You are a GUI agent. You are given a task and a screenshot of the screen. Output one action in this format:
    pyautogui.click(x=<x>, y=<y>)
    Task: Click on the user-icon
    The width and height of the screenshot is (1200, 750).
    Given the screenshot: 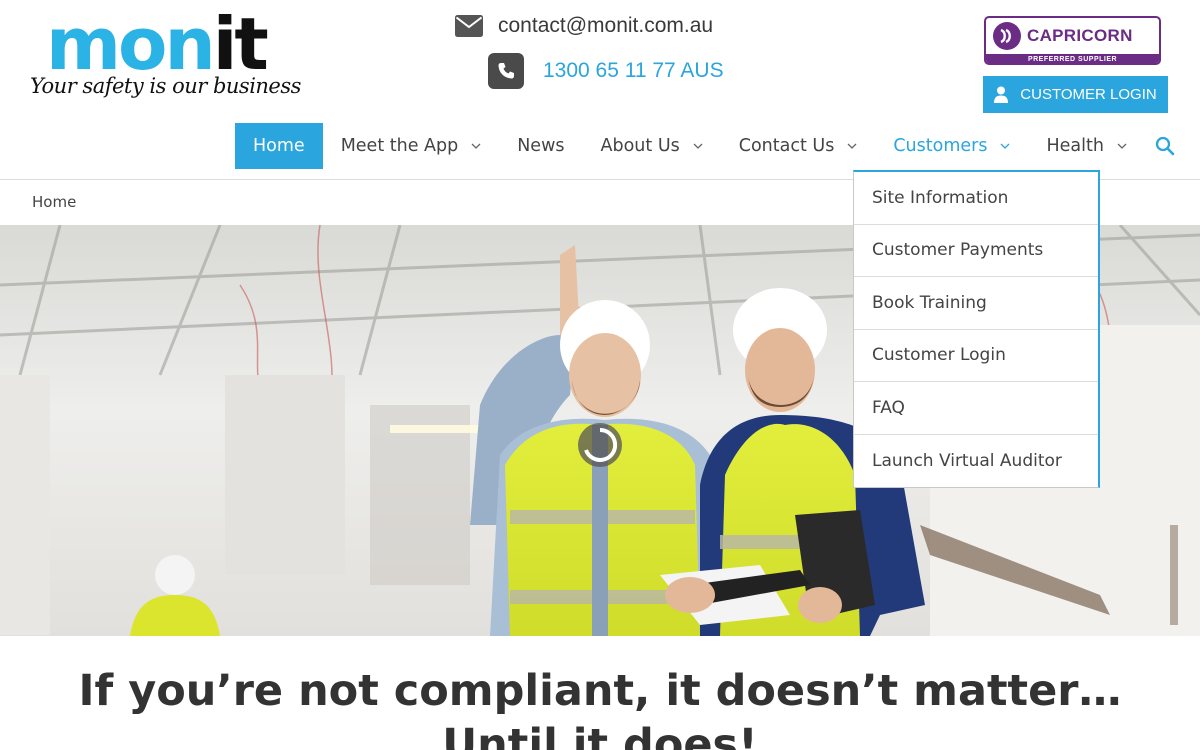 What is the action you would take?
    pyautogui.click(x=1001, y=94)
    